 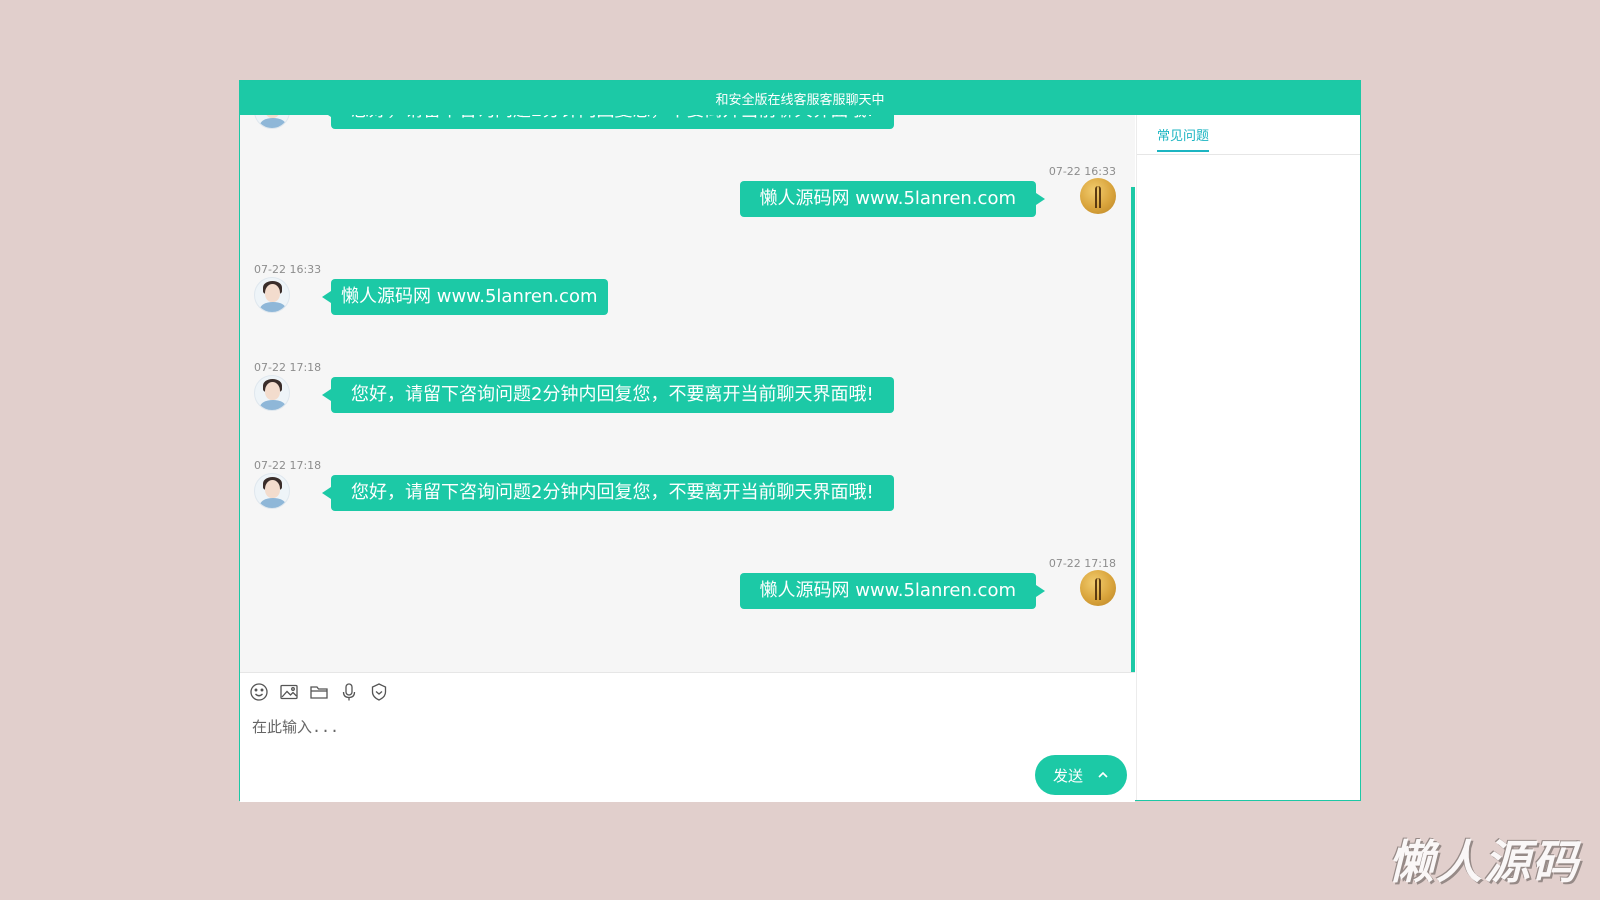 I want to click on sidebar-tabs: 常见问题, so click(x=1248, y=135).